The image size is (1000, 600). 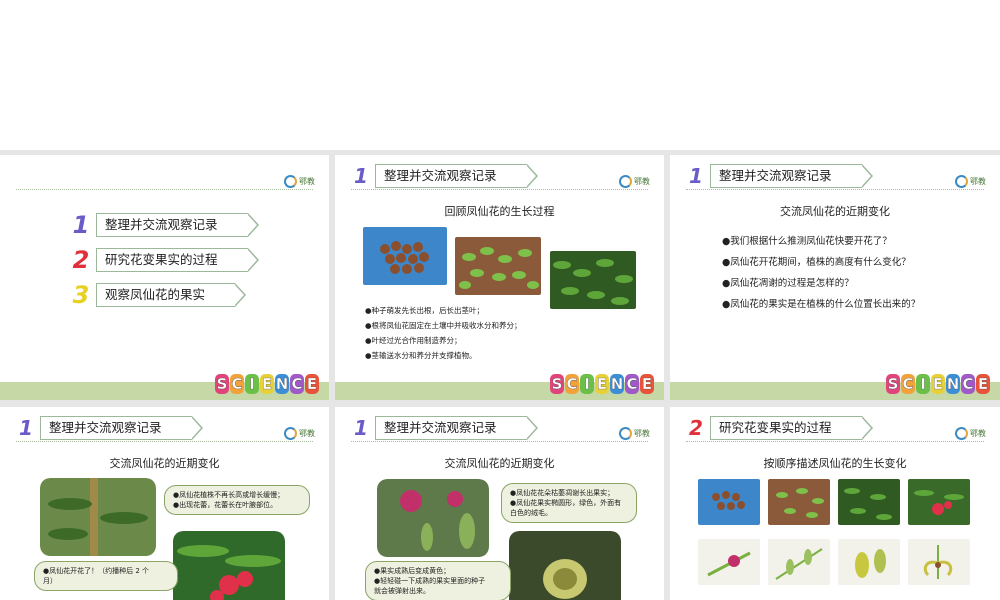 I want to click on bullet-item: ●茎输送水分和养分并支撑植物。, so click(x=421, y=355).